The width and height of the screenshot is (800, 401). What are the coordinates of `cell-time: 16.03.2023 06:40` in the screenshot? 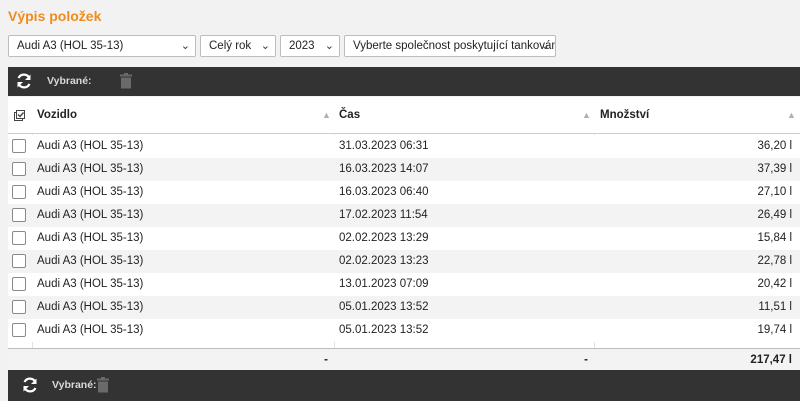 It's located at (384, 192).